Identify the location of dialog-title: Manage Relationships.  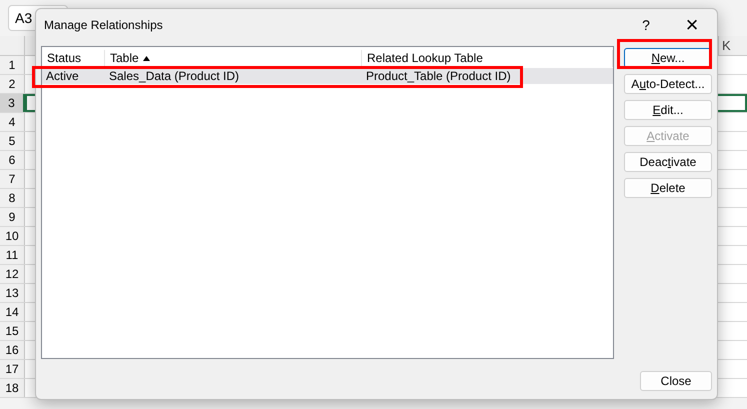
(104, 25).